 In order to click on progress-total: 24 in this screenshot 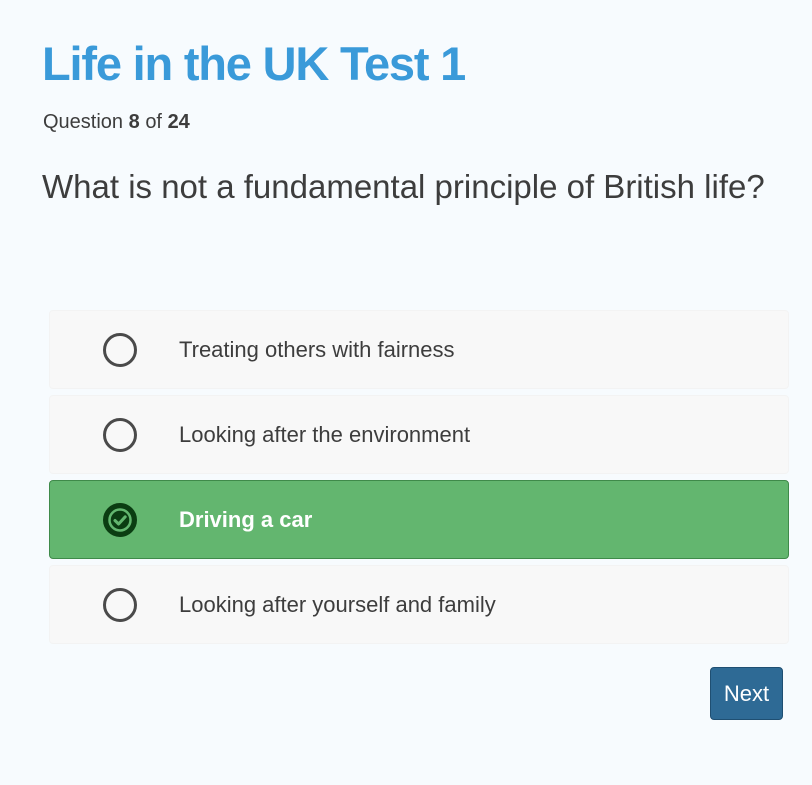, I will do `click(178, 122)`.